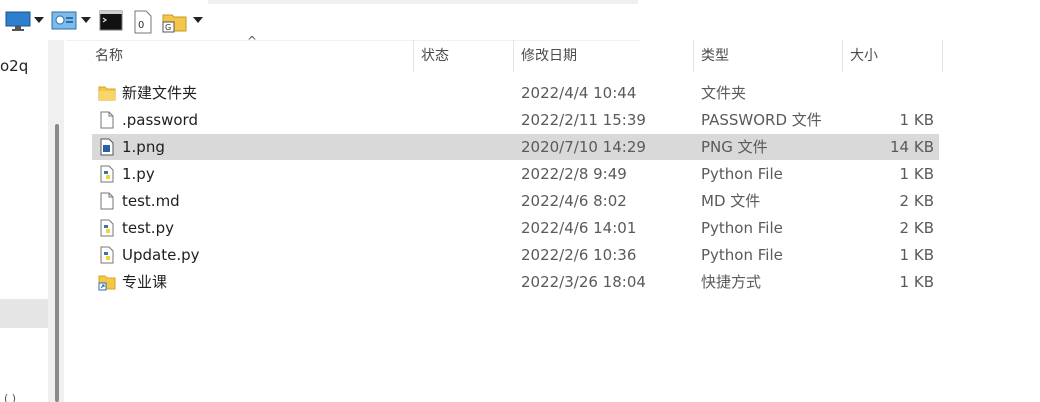 This screenshot has width=1040, height=402. I want to click on file-date: 2022/2/11 15:39, so click(583, 120).